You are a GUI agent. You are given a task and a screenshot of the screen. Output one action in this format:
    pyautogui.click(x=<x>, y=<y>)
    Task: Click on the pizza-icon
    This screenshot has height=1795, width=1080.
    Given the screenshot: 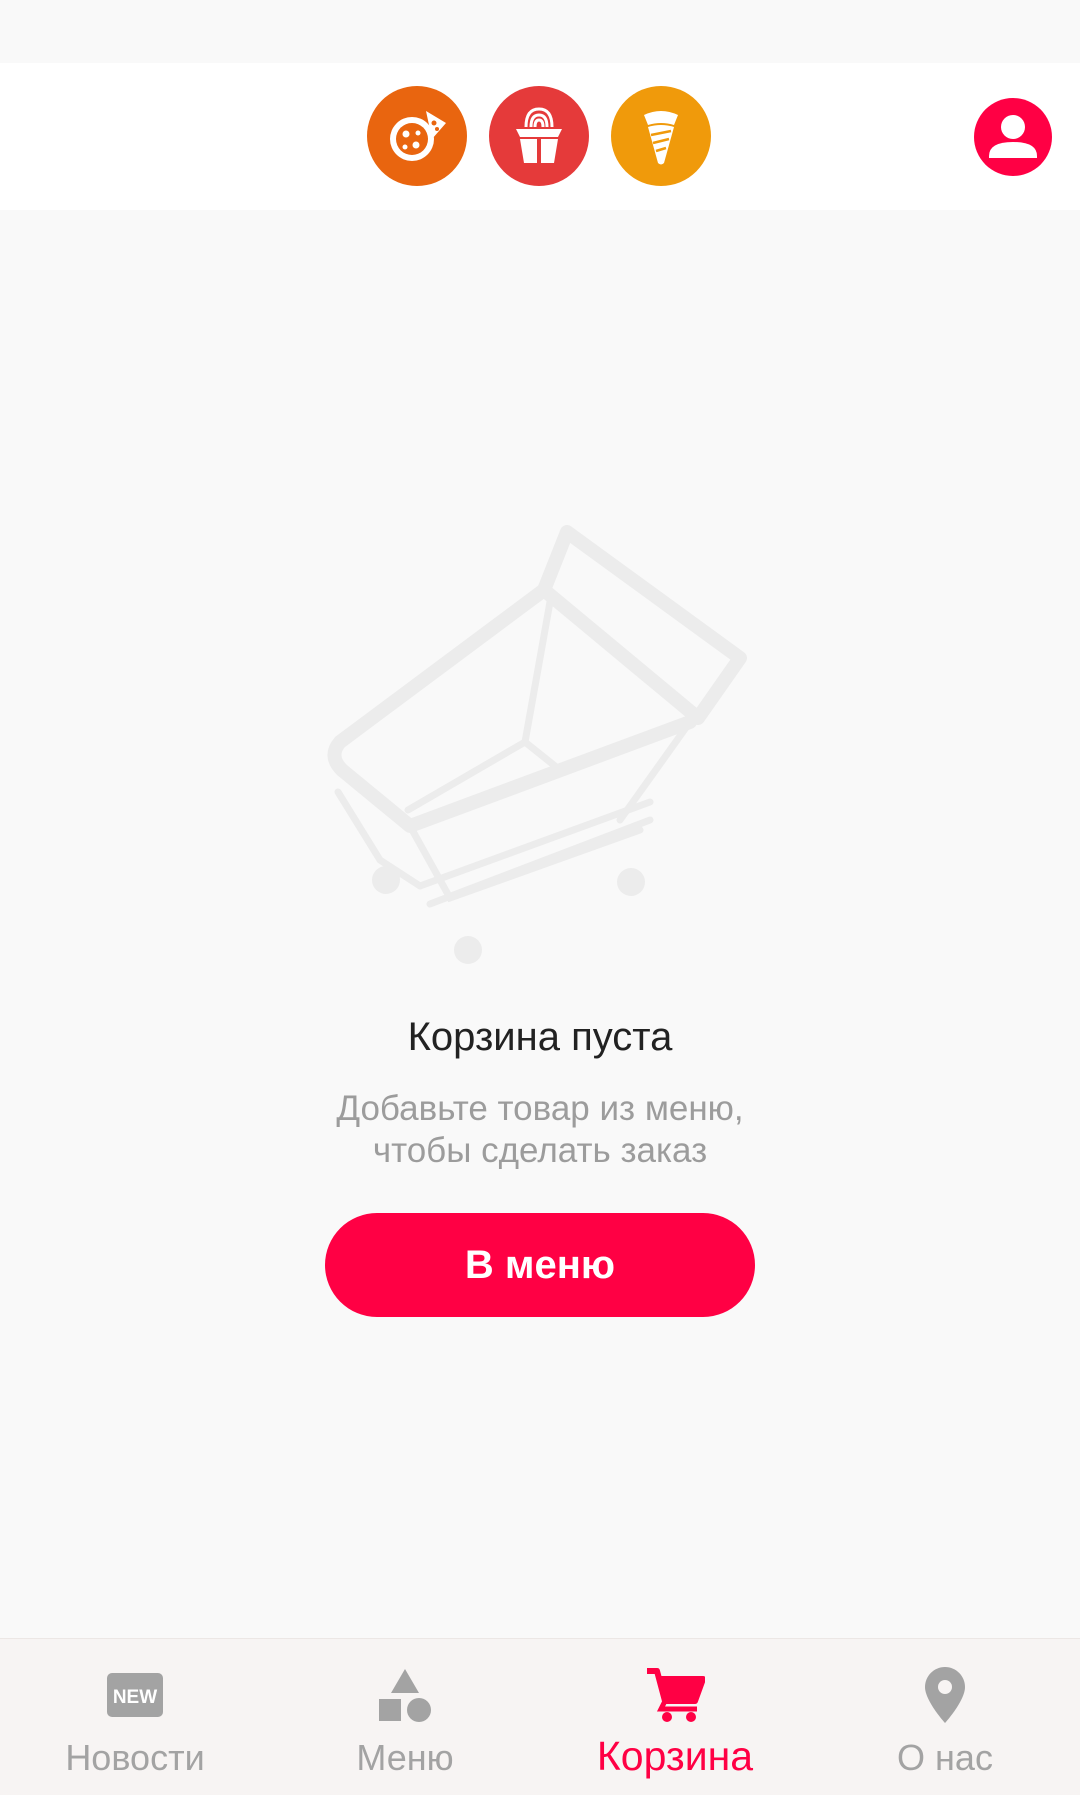 What is the action you would take?
    pyautogui.click(x=418, y=136)
    